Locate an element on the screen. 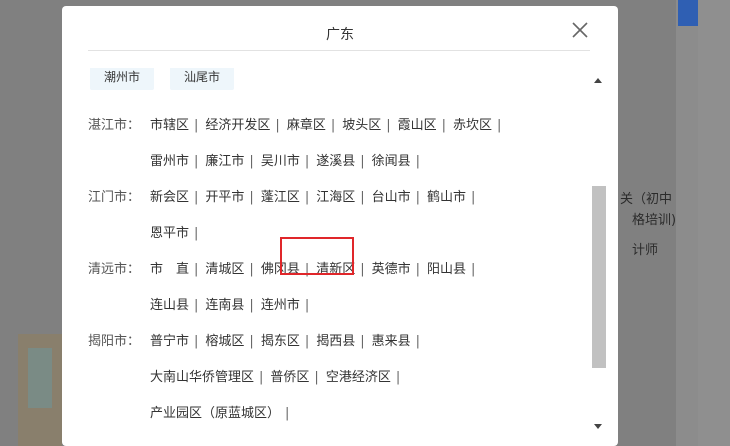 The image size is (730, 446). district-link: 徐闻县 is located at coordinates (391, 159).